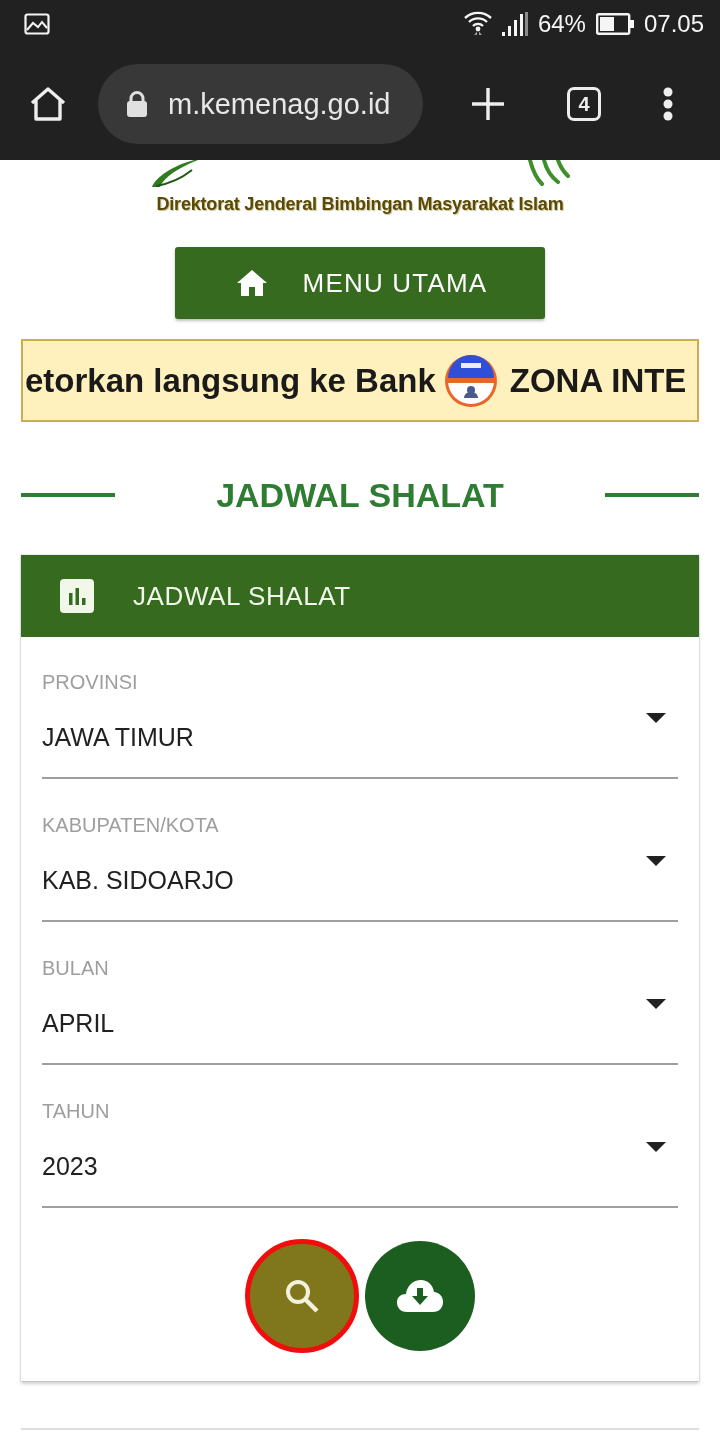  I want to click on cloud-download-icon, so click(420, 1296).